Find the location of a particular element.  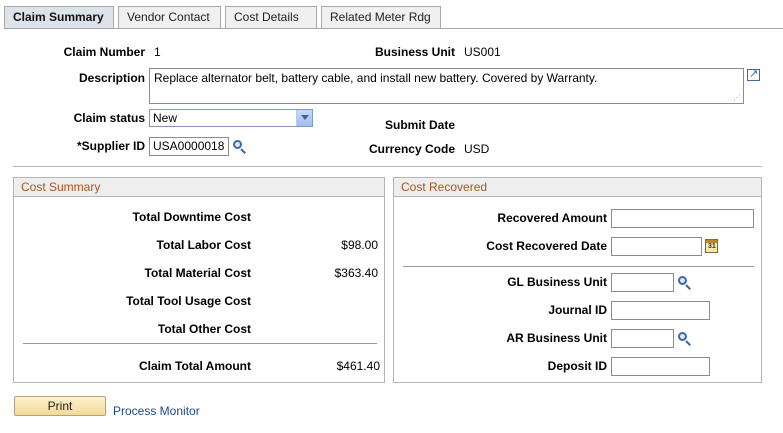

calendar-icon: 31 is located at coordinates (711, 246).